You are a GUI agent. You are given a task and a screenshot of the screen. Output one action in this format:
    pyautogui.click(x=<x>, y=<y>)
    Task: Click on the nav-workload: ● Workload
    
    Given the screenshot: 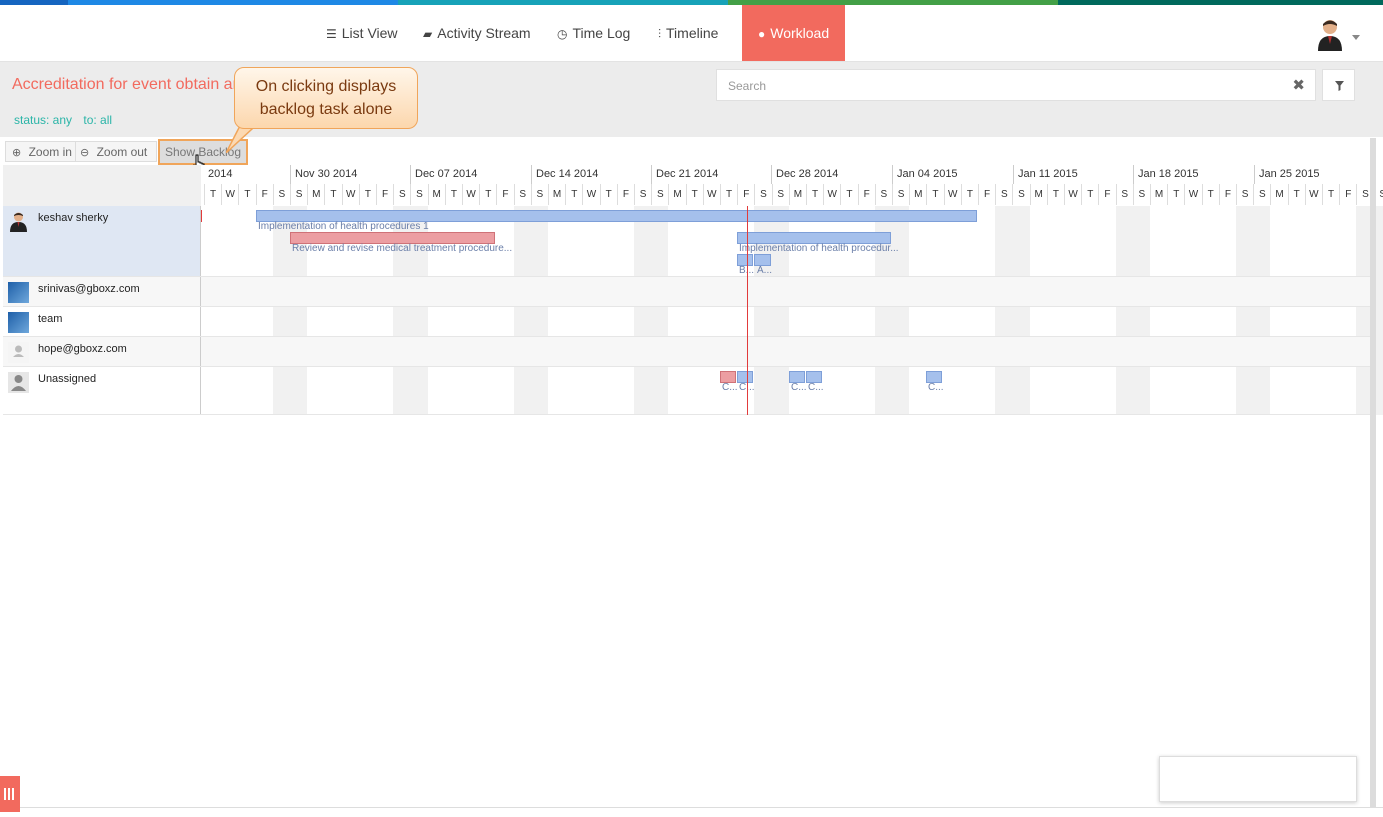 What is the action you would take?
    pyautogui.click(x=794, y=33)
    